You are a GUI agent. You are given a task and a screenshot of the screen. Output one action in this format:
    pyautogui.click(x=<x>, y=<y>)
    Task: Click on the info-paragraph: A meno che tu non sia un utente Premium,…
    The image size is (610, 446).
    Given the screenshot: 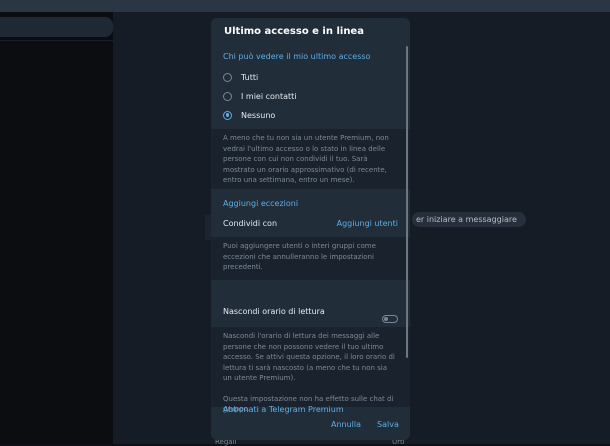 What is the action you would take?
    pyautogui.click(x=306, y=159)
    